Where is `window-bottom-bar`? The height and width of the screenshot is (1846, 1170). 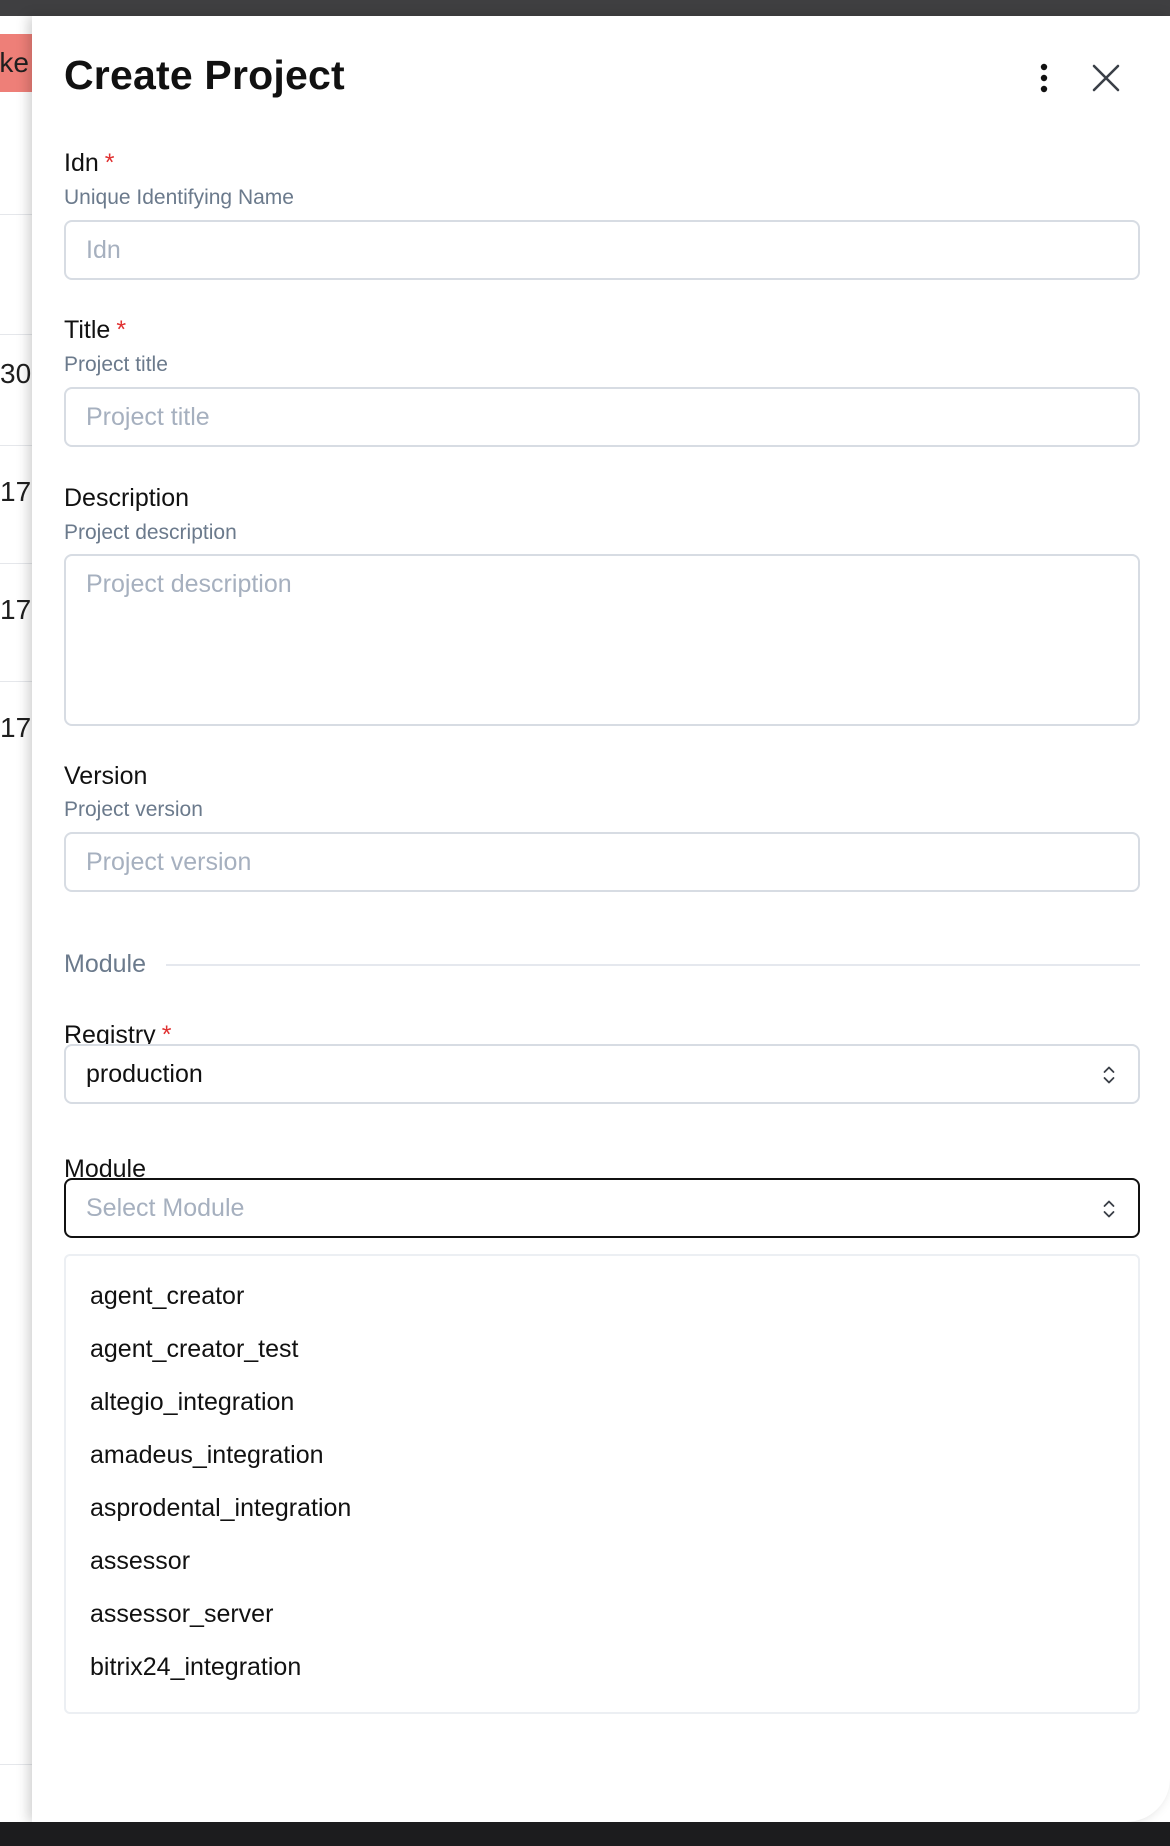
window-bottom-bar is located at coordinates (585, 1834).